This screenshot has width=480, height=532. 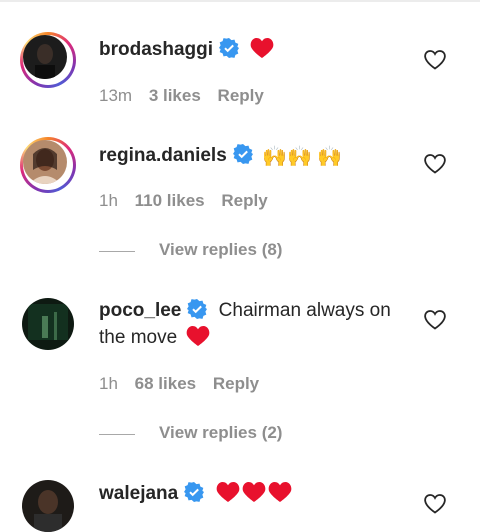 What do you see at coordinates (138, 337) in the screenshot?
I see `comment-body: the move` at bounding box center [138, 337].